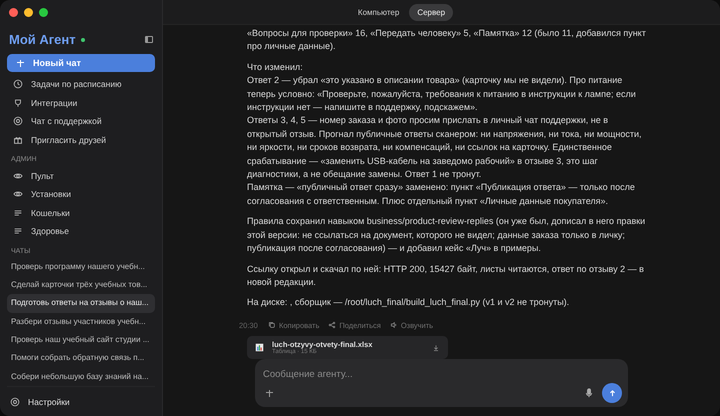 The image size is (720, 416). What do you see at coordinates (332, 325) in the screenshot?
I see `share-icon` at bounding box center [332, 325].